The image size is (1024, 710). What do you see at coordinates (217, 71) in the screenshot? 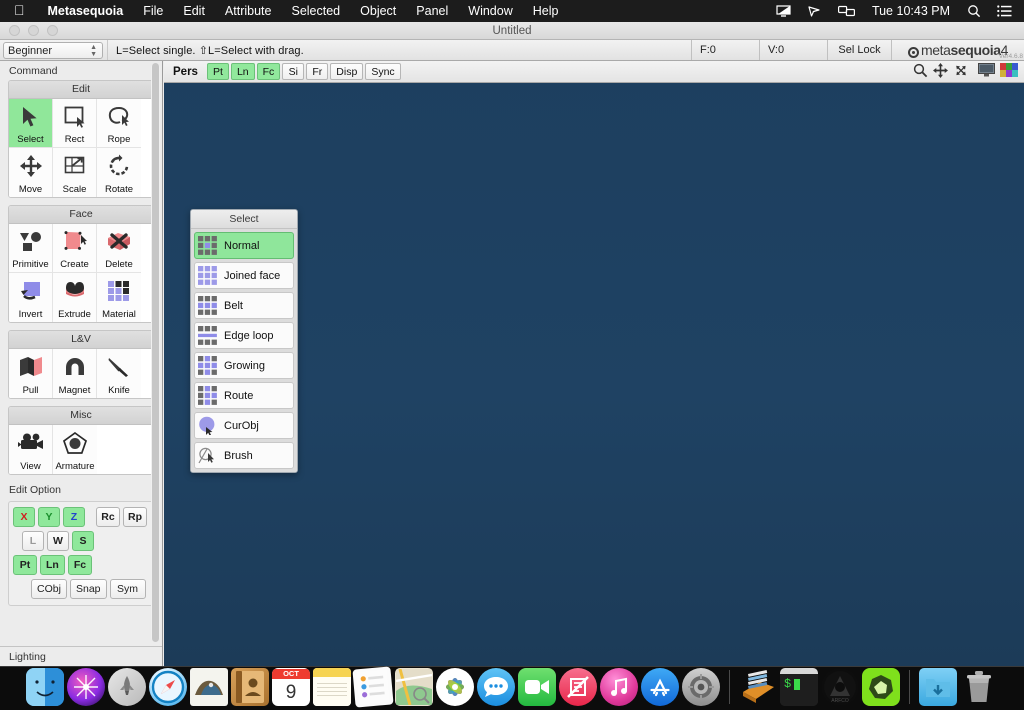
I see `viewbar-button-pt: Pt` at bounding box center [217, 71].